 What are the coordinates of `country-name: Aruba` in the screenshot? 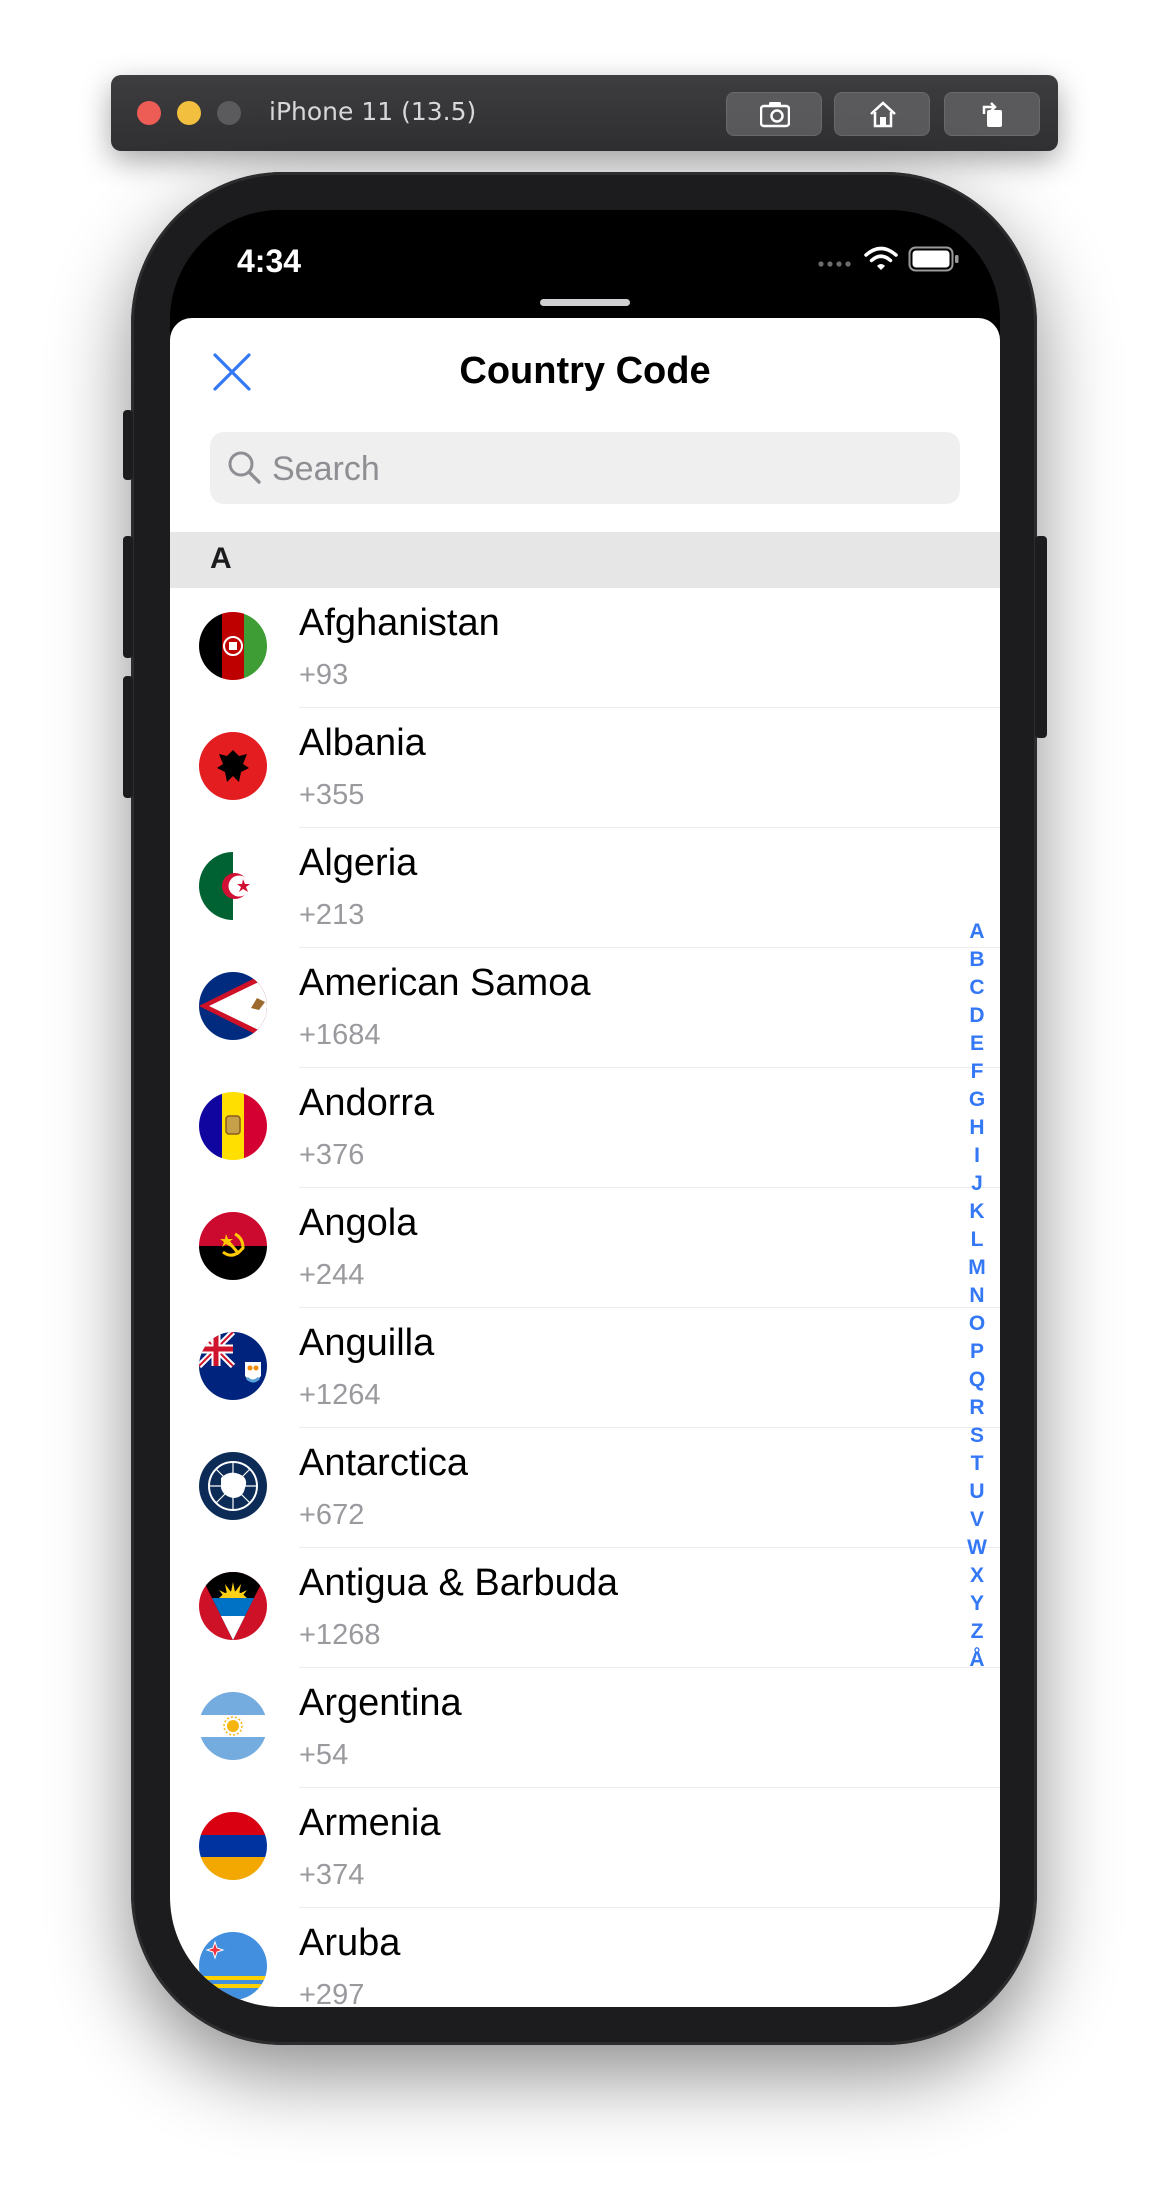 It's located at (350, 1943).